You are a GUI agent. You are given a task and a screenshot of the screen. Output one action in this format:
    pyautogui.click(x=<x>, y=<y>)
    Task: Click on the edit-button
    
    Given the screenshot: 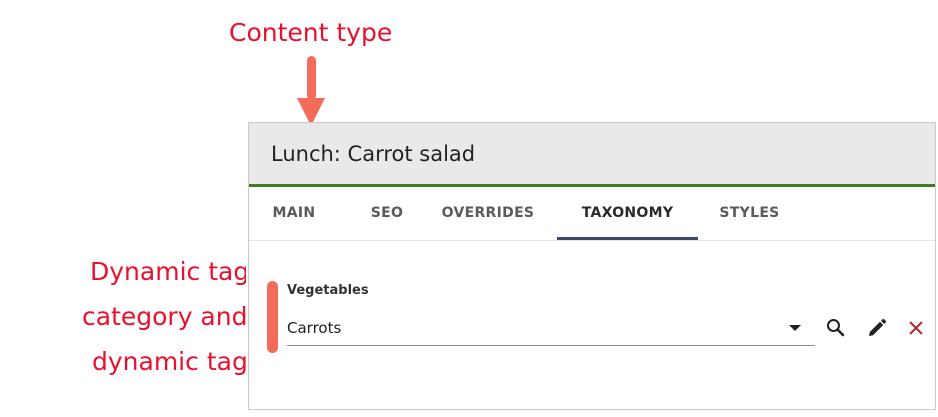 What is the action you would take?
    pyautogui.click(x=877, y=328)
    